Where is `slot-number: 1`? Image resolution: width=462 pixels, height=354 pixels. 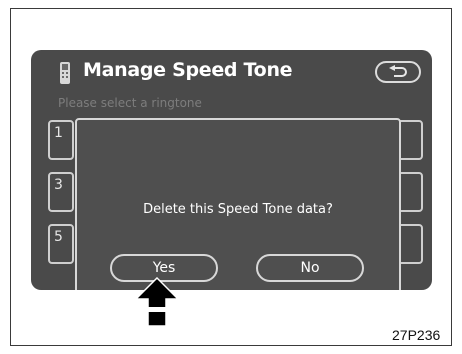 slot-number: 1 is located at coordinates (58, 133).